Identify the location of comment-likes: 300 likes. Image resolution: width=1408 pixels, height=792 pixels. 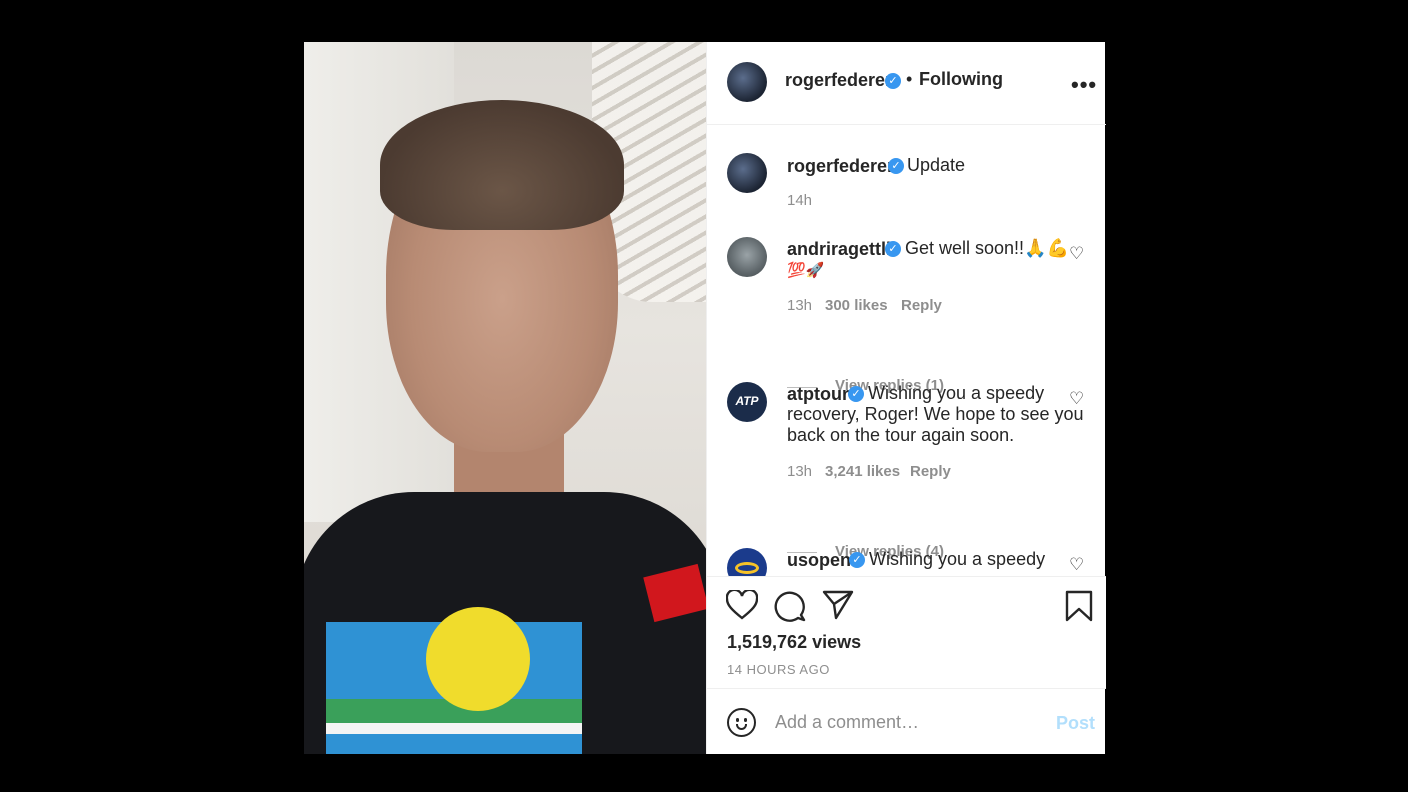
(856, 305).